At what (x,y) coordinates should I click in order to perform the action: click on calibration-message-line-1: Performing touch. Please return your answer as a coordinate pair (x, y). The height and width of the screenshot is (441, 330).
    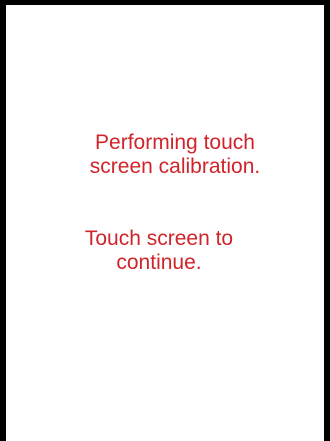
    Looking at the image, I should click on (175, 142).